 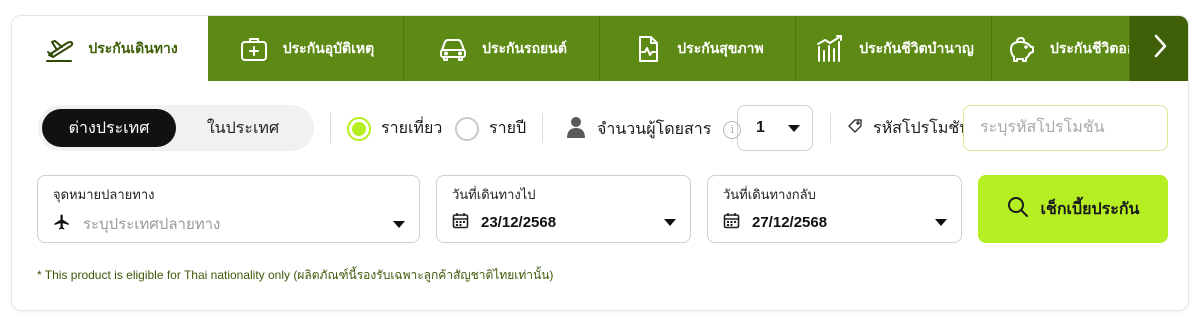 I want to click on health-document-icon, so click(x=648, y=49).